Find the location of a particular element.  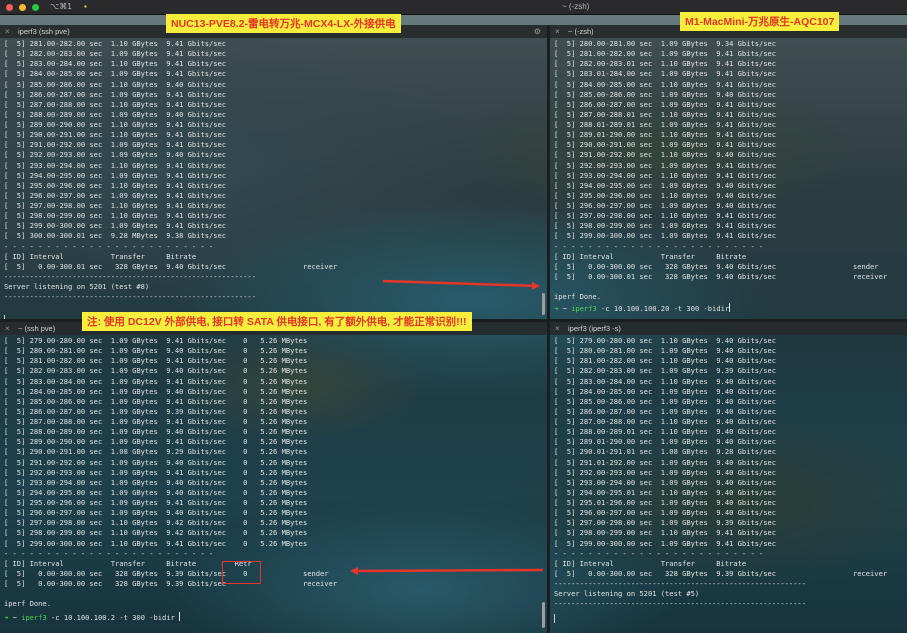

terminal-line: Server listening on 5201 (test #5) is located at coordinates (627, 594).